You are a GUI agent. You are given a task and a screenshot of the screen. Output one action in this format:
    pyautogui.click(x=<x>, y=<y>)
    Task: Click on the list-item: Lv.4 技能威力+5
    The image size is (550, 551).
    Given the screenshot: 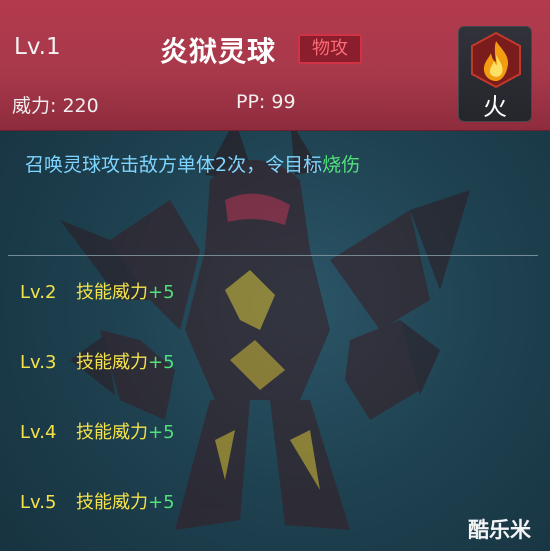 What is the action you would take?
    pyautogui.click(x=97, y=431)
    